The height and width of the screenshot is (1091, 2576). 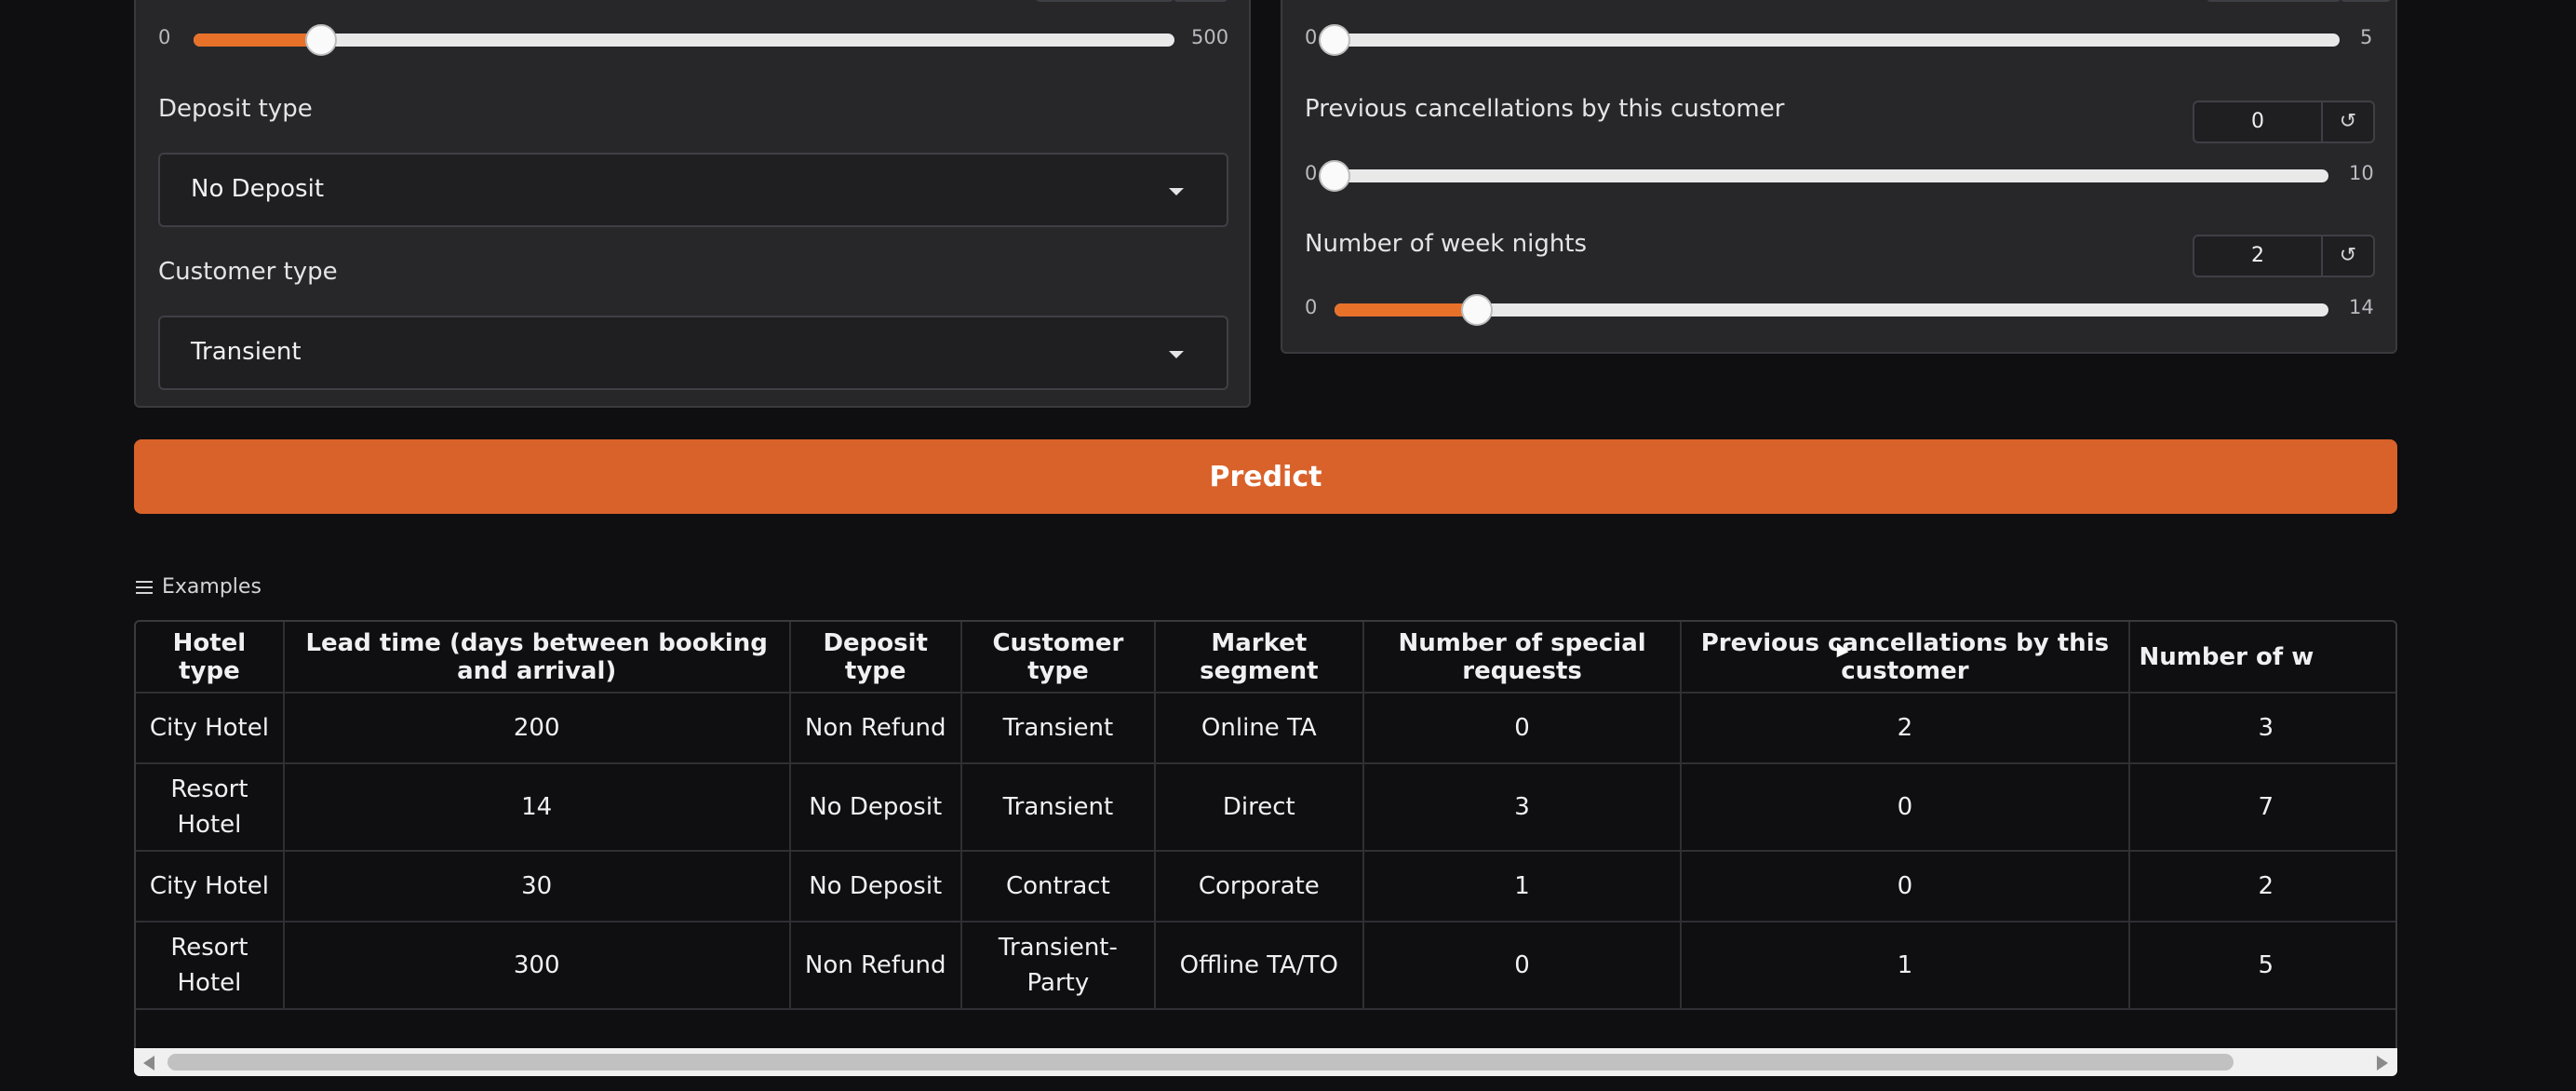 What do you see at coordinates (1265, 476) in the screenshot?
I see `predict-button: Predict` at bounding box center [1265, 476].